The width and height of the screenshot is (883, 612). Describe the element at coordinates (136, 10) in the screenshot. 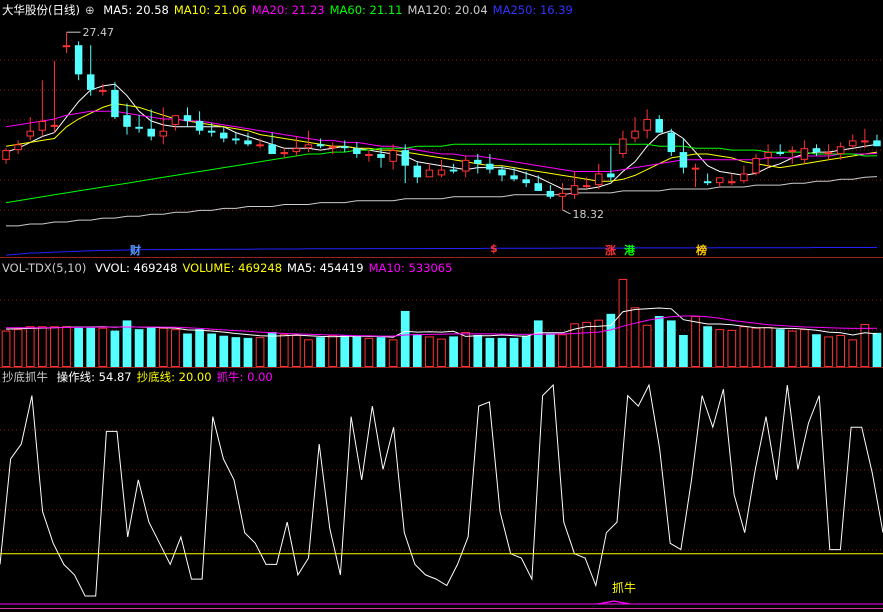

I see `main_header-legend-item: MA5: 20.58` at that location.